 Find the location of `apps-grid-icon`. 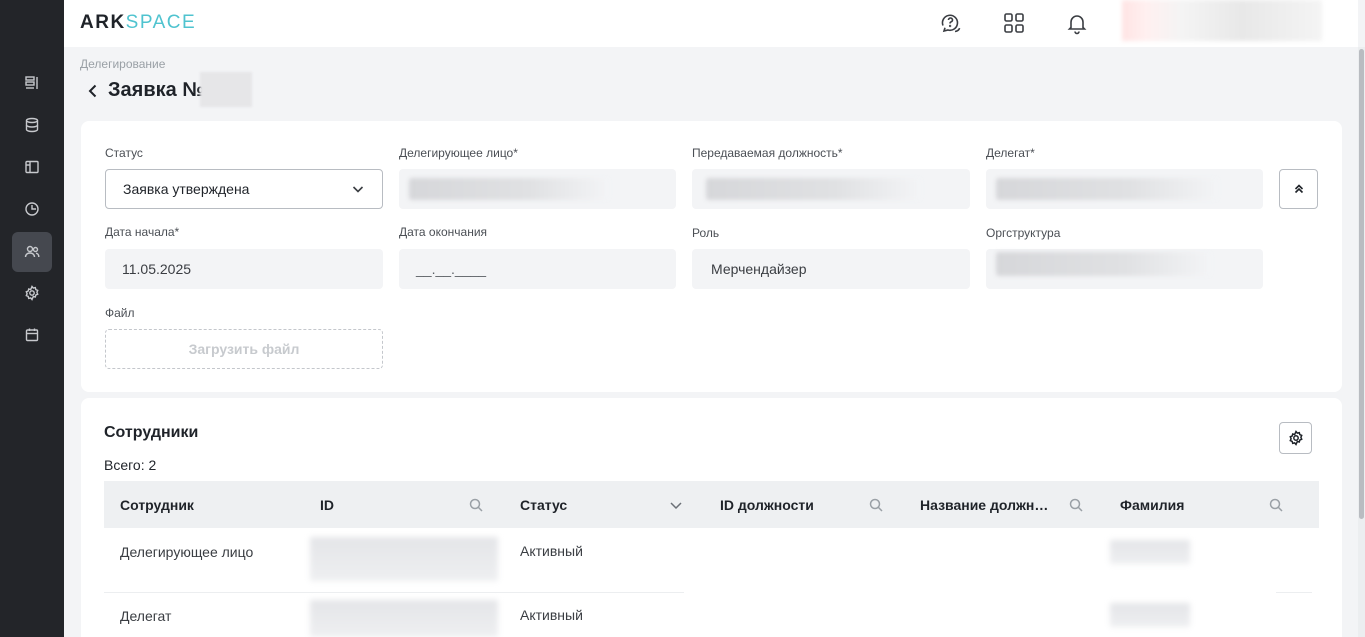

apps-grid-icon is located at coordinates (1014, 23).